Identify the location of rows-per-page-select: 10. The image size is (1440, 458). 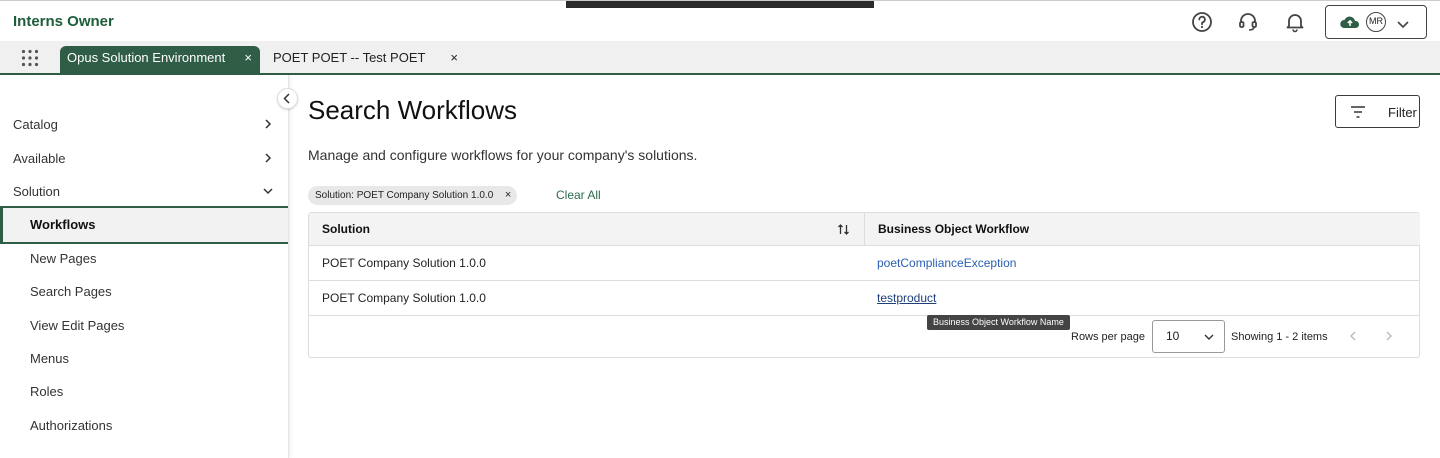
(1188, 336).